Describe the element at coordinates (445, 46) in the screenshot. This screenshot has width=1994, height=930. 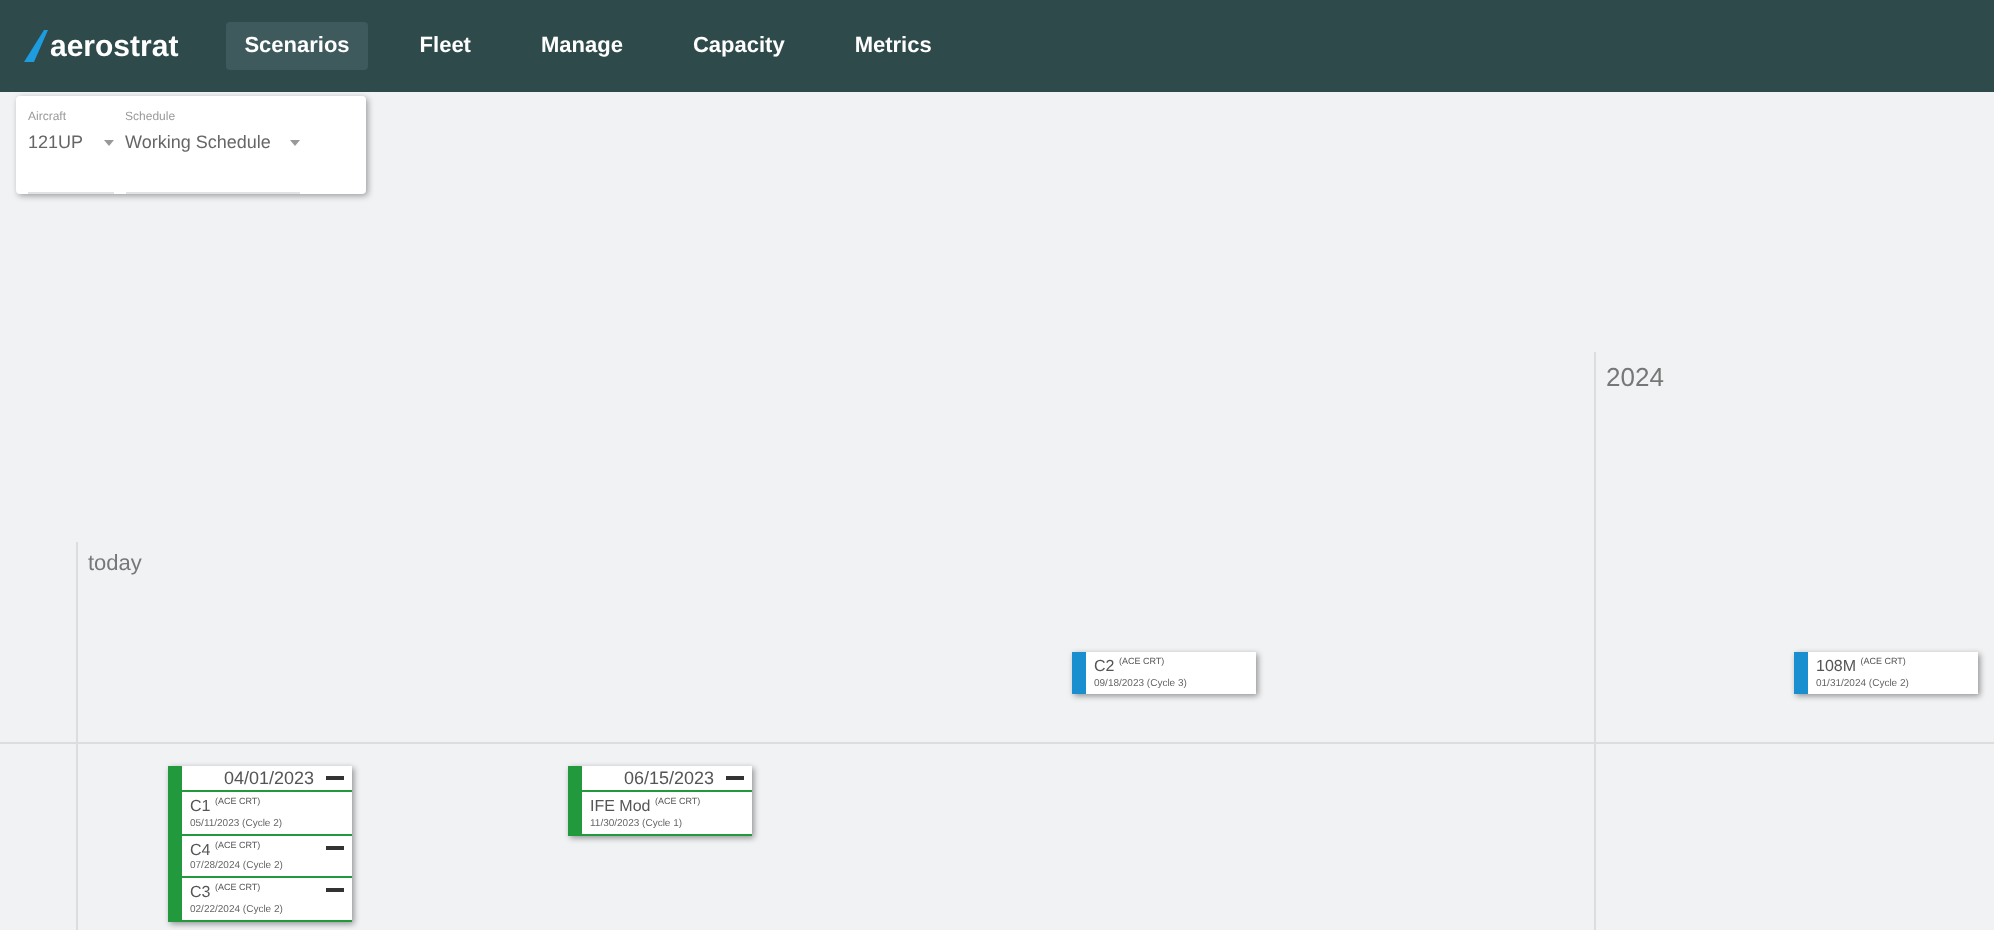
I see `nav-tab: Fleet` at that location.